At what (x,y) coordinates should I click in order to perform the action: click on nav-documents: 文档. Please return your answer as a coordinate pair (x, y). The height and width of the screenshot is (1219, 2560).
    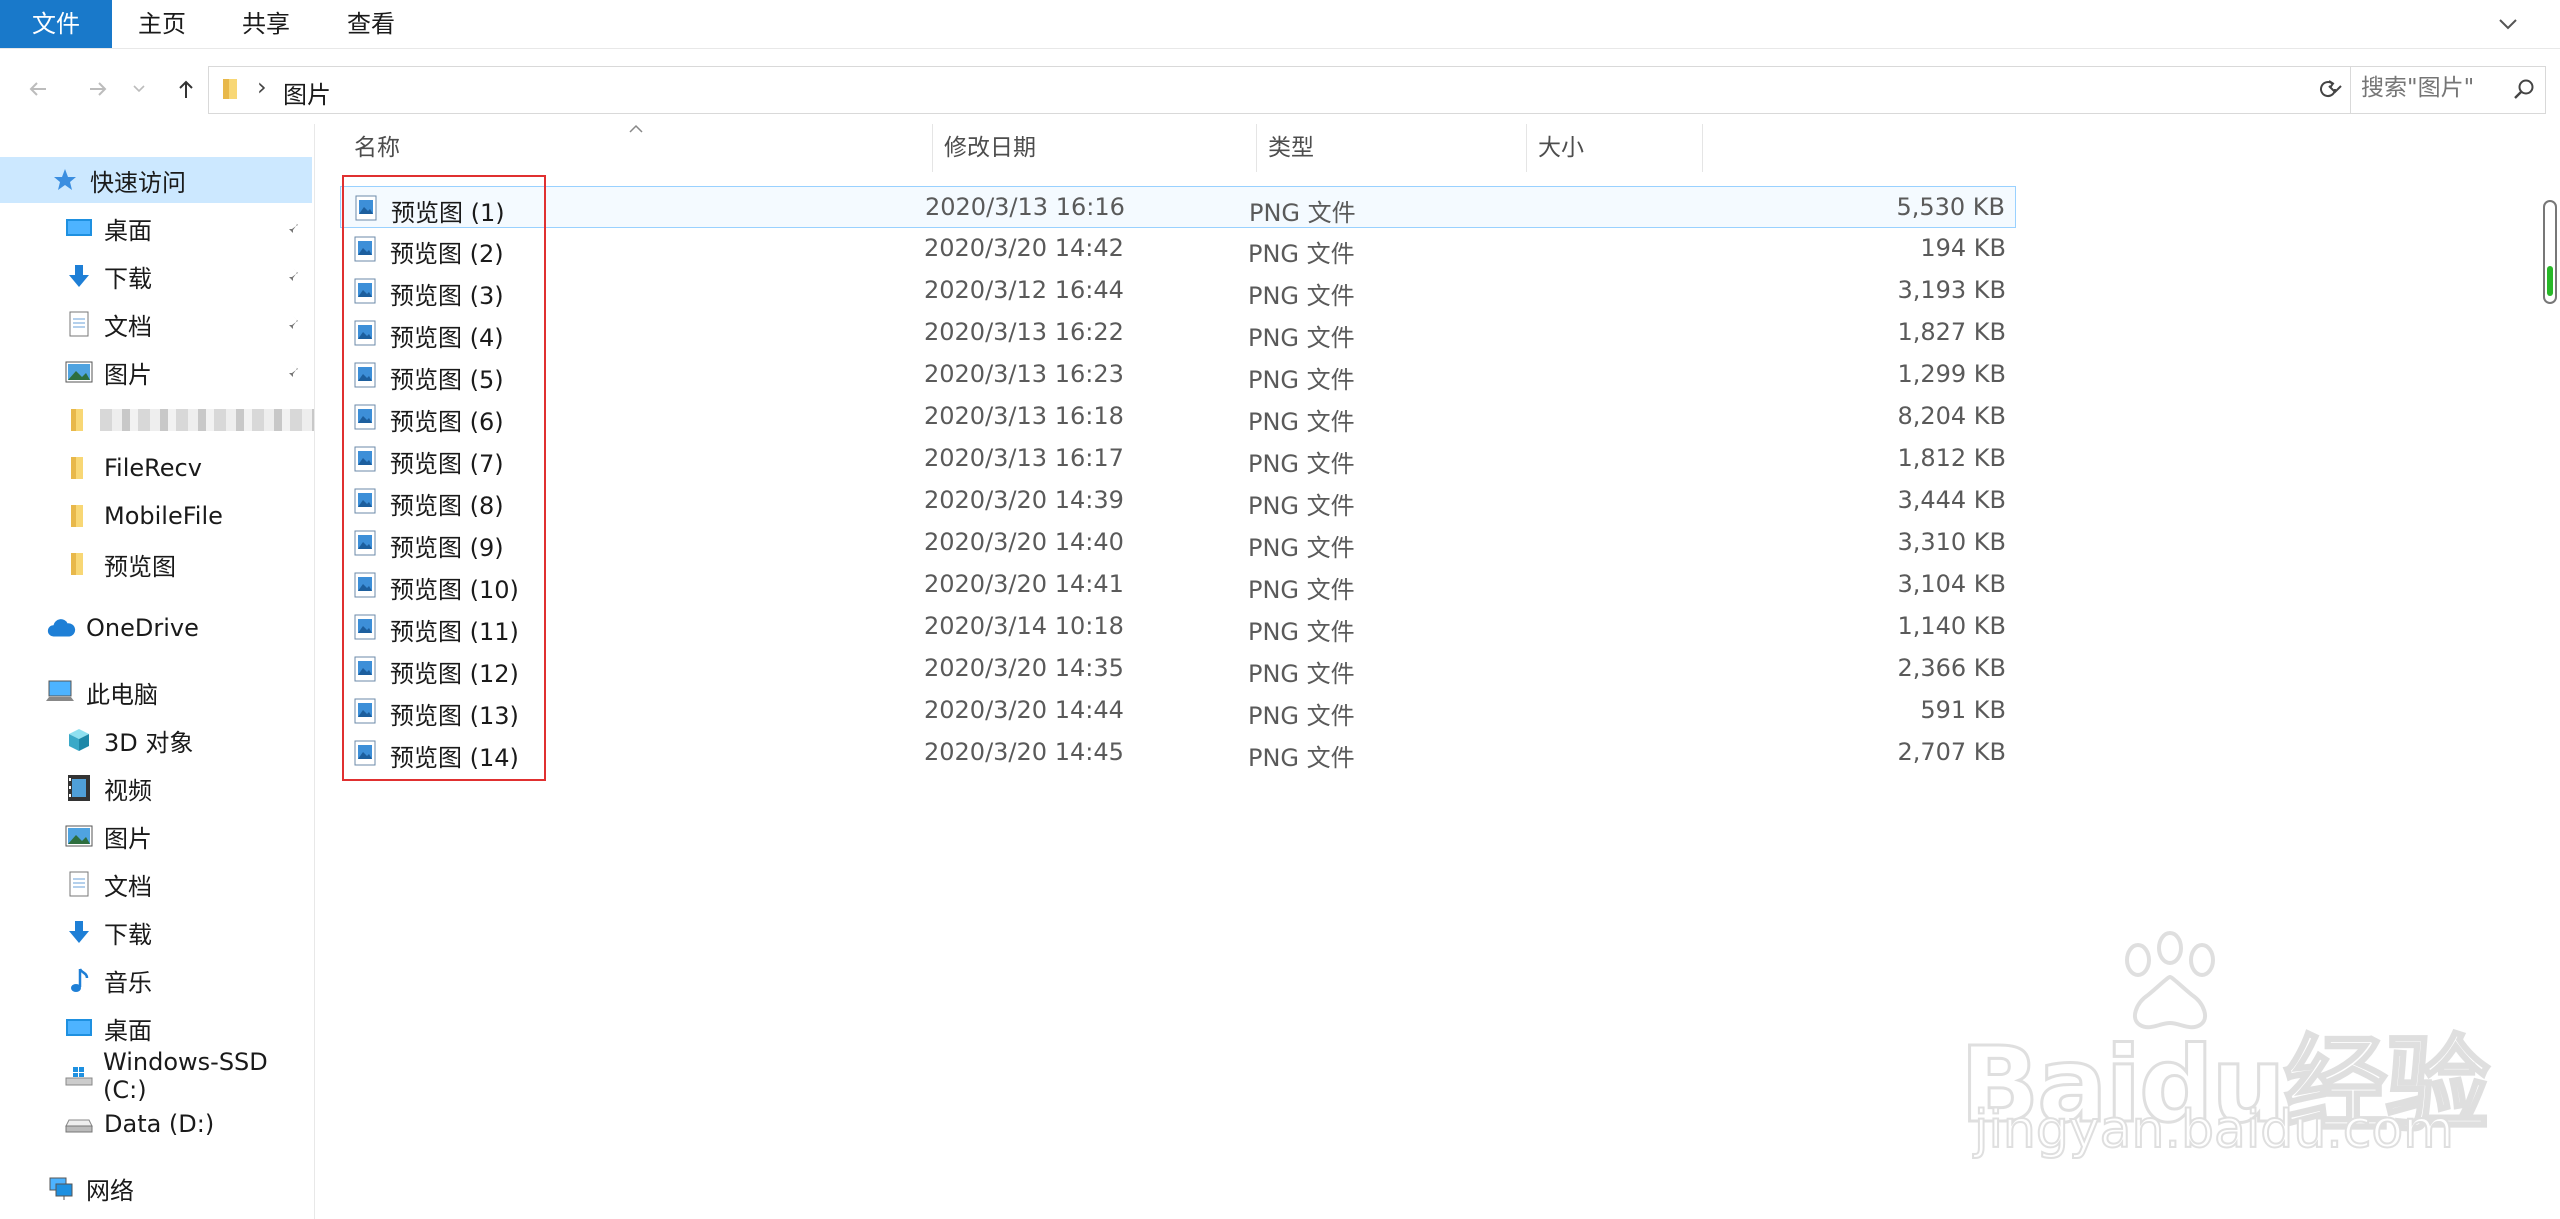
    Looking at the image, I should click on (156, 324).